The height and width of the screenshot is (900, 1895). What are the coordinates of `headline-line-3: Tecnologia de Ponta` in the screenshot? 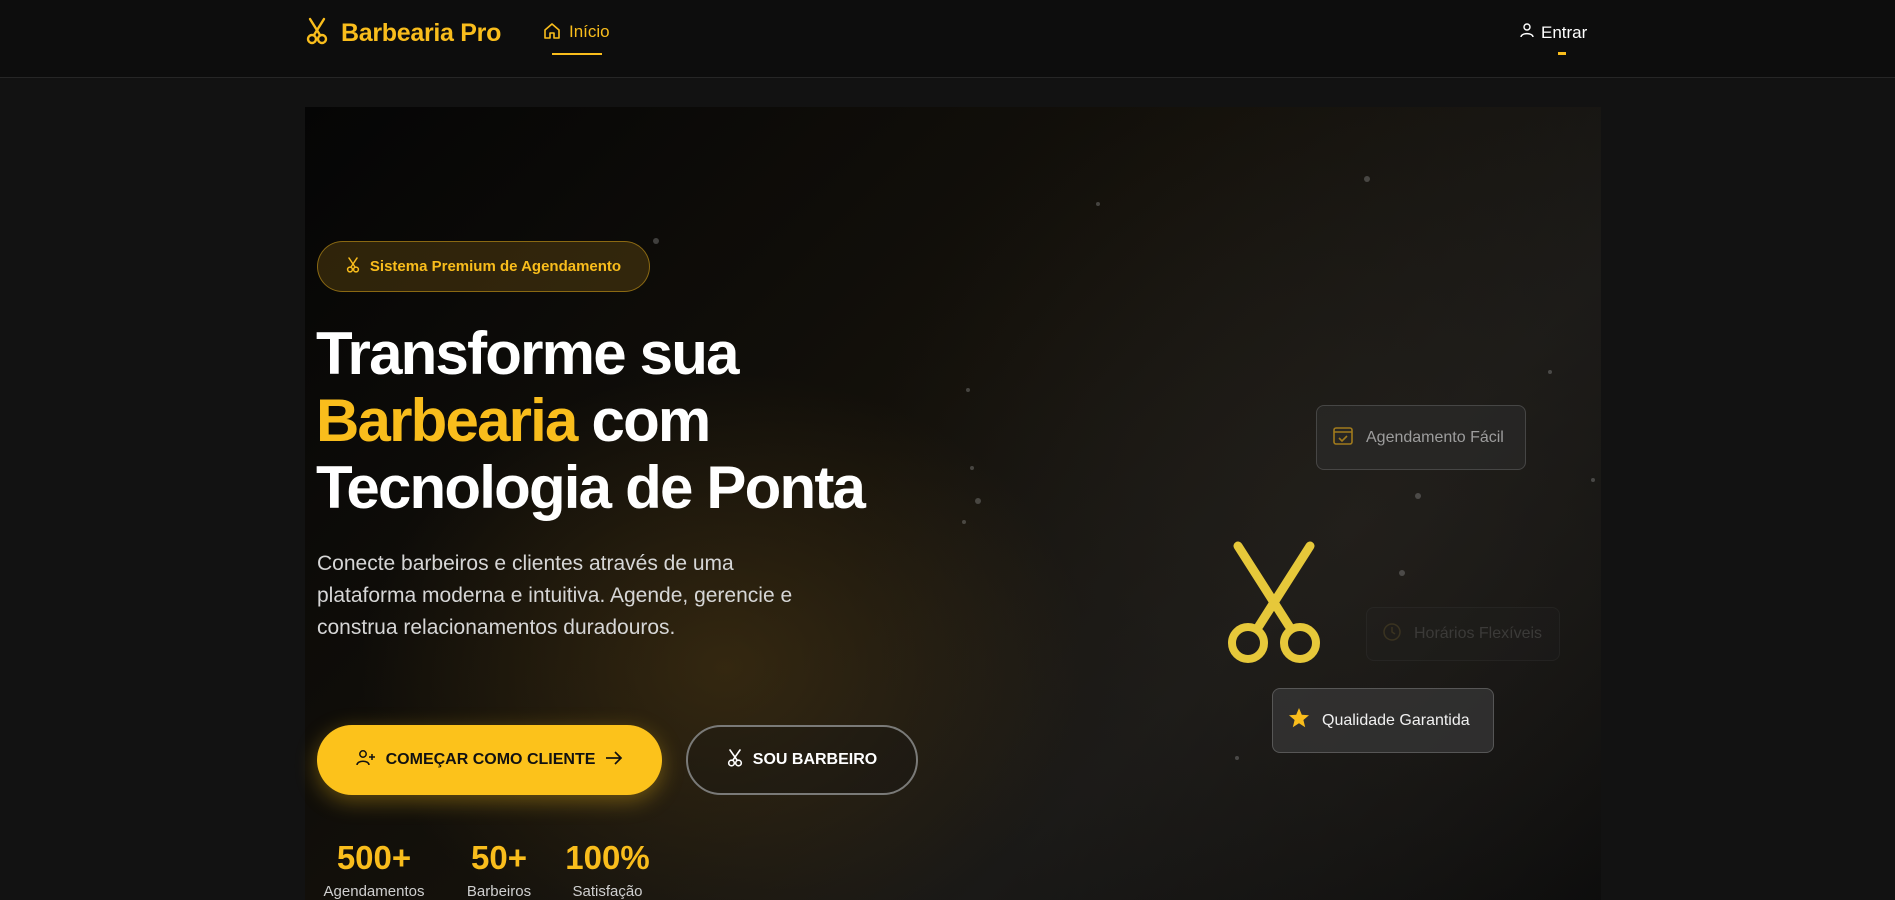 It's located at (591, 487).